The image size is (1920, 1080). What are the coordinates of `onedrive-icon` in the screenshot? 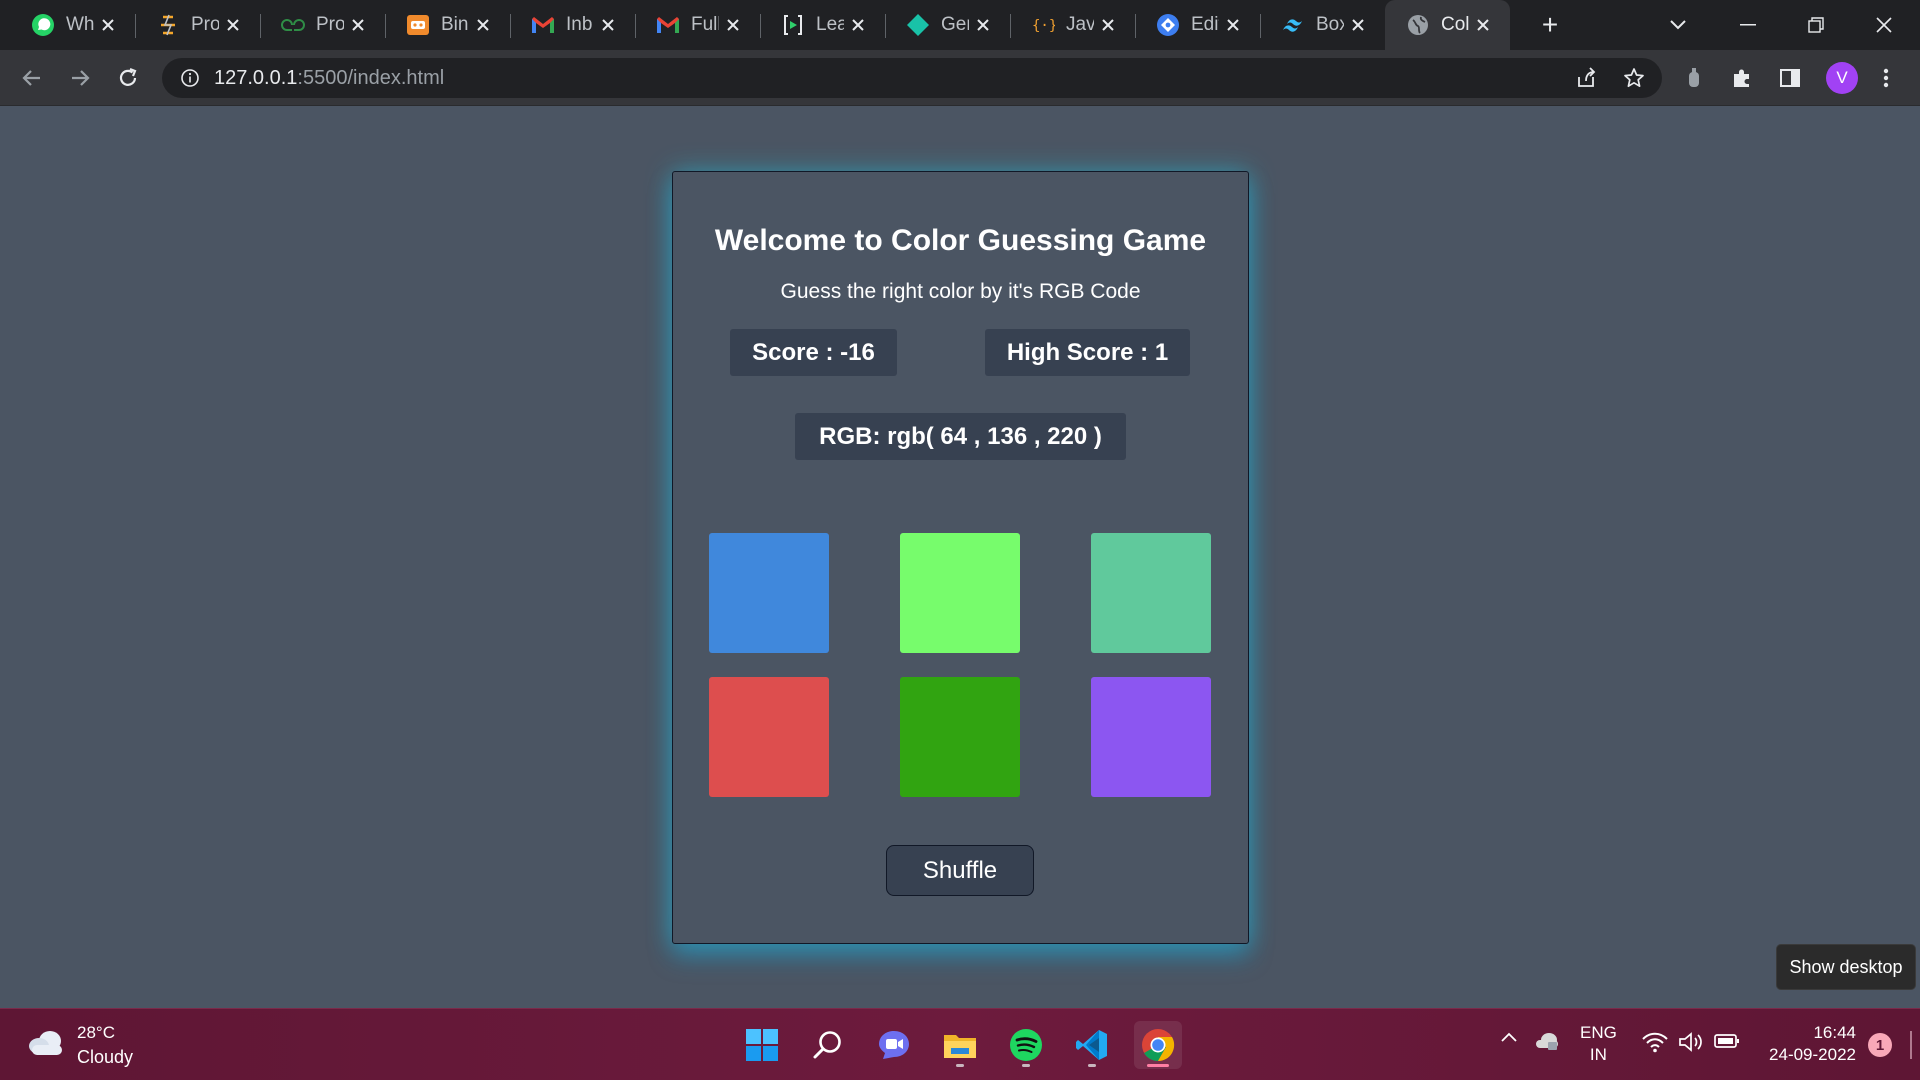 It's located at (1547, 1041).